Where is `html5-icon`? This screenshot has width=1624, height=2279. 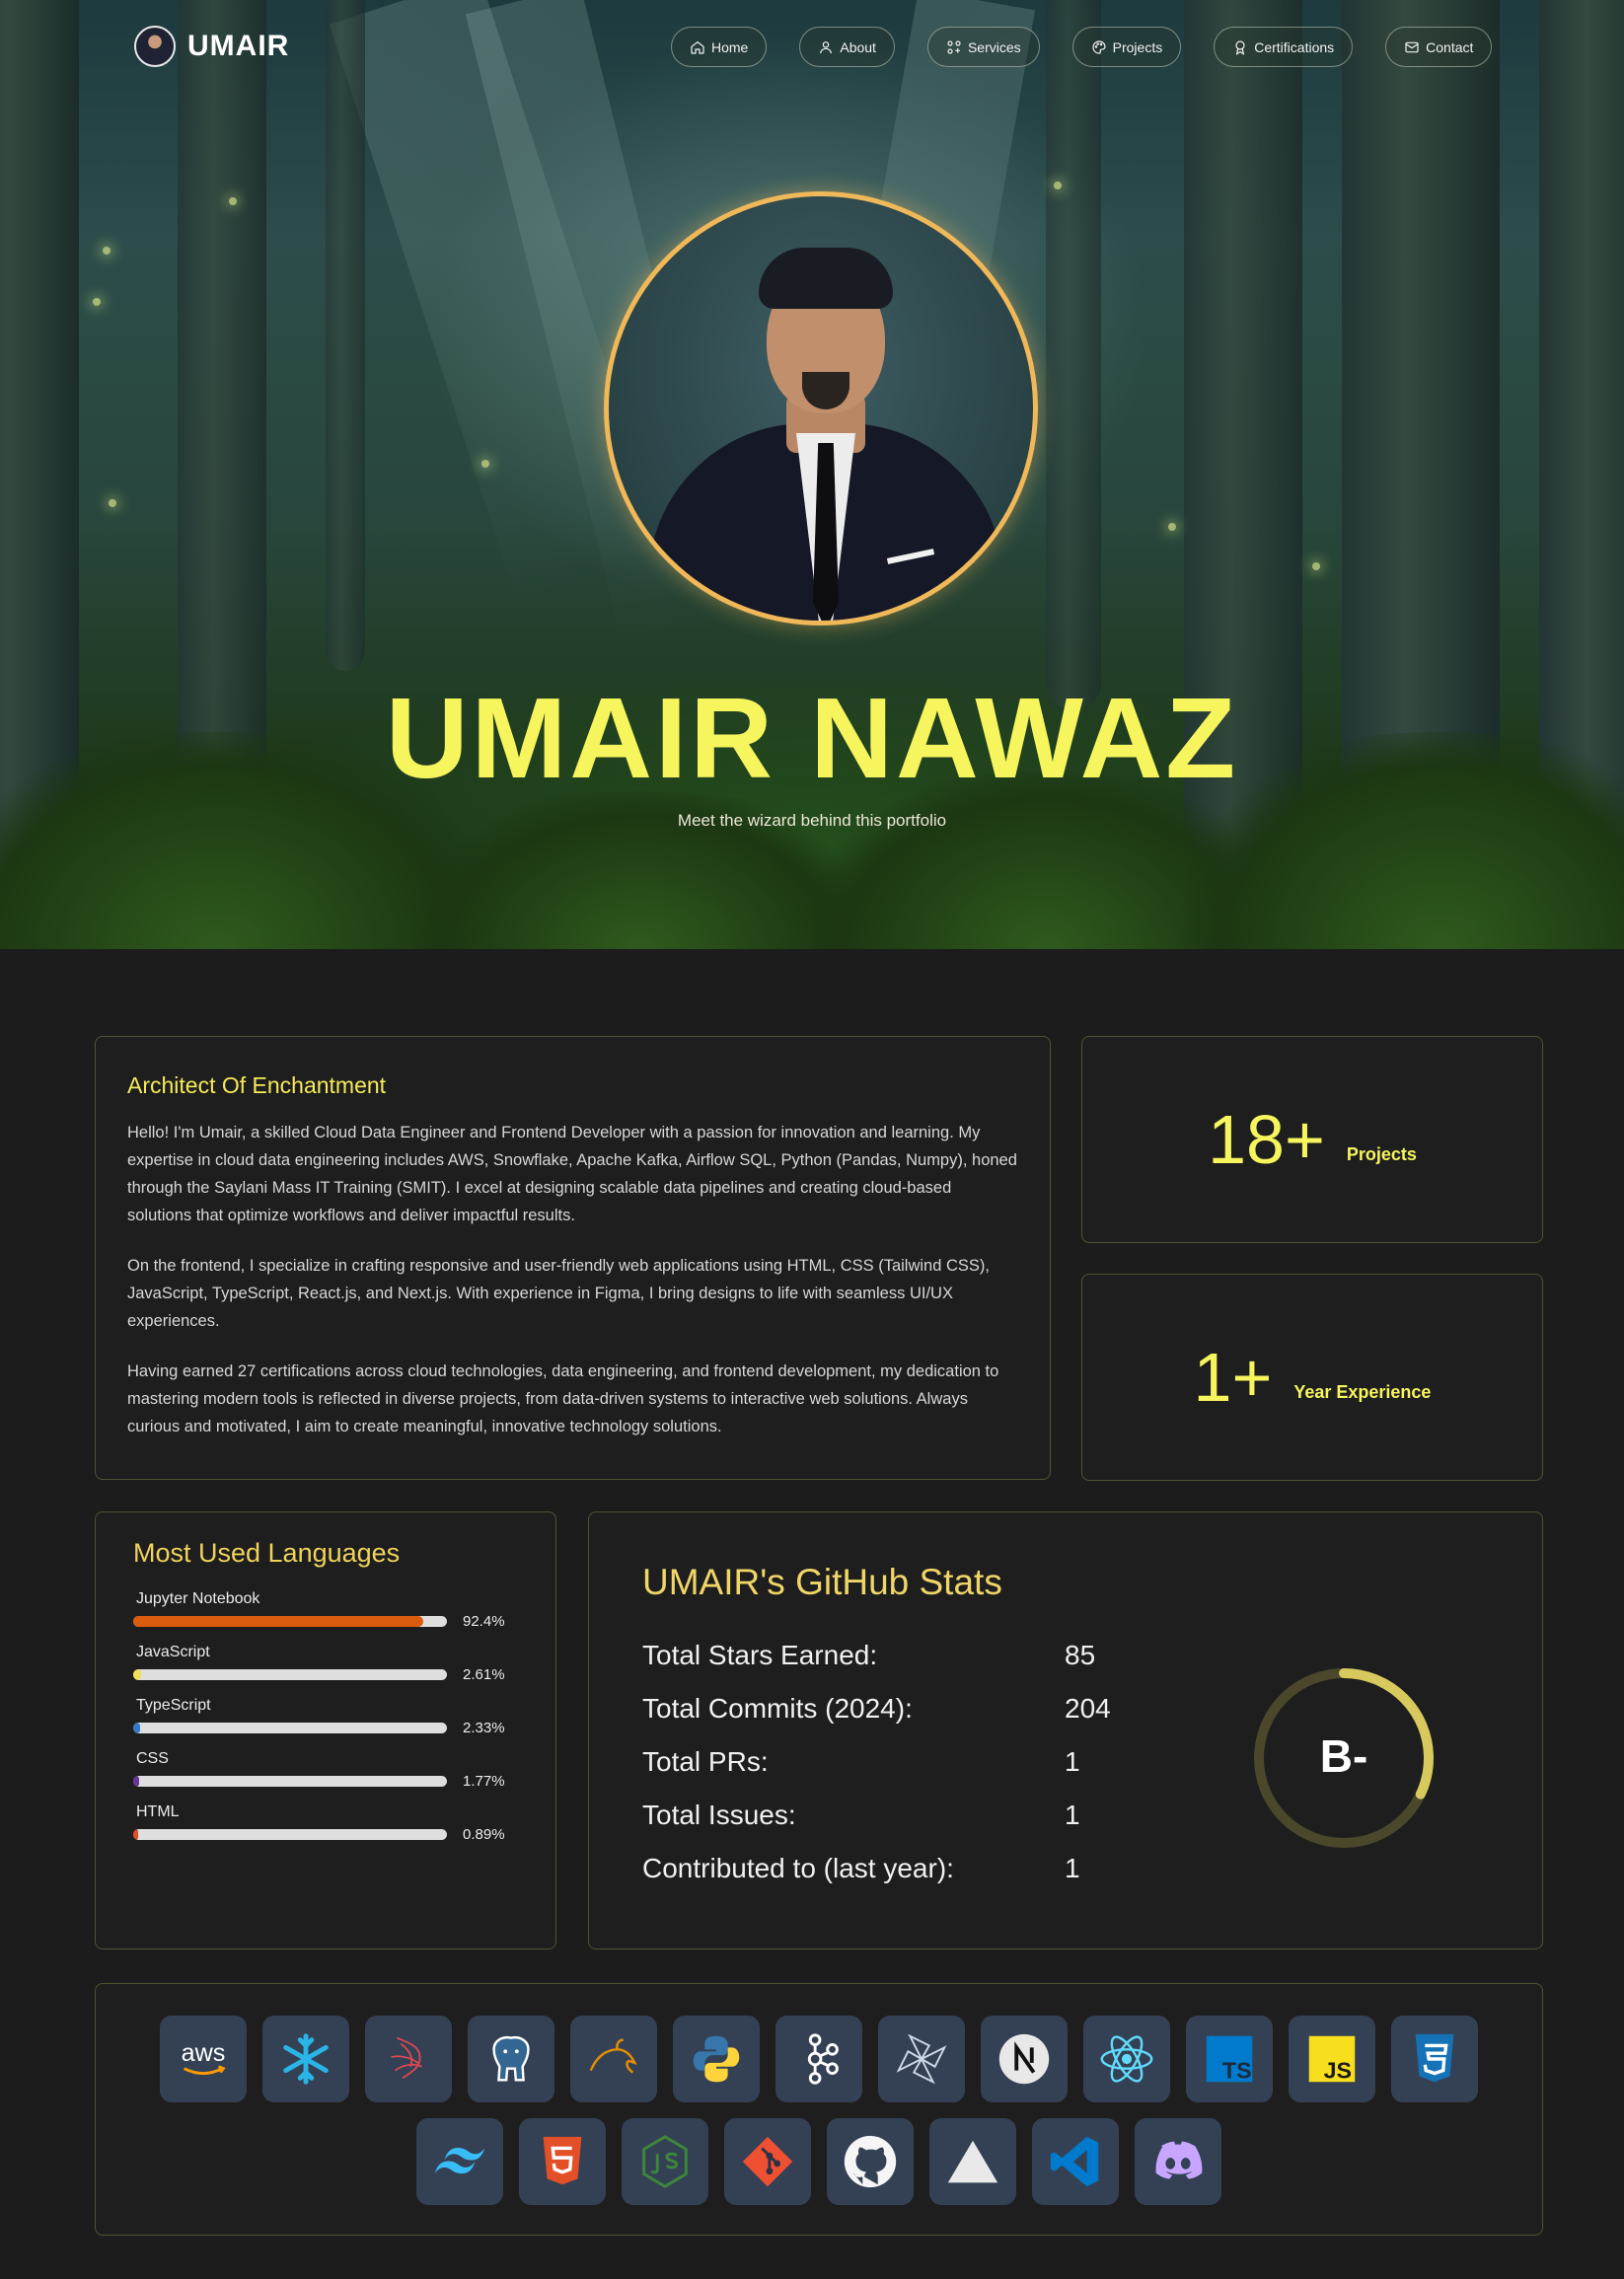 html5-icon is located at coordinates (562, 2161).